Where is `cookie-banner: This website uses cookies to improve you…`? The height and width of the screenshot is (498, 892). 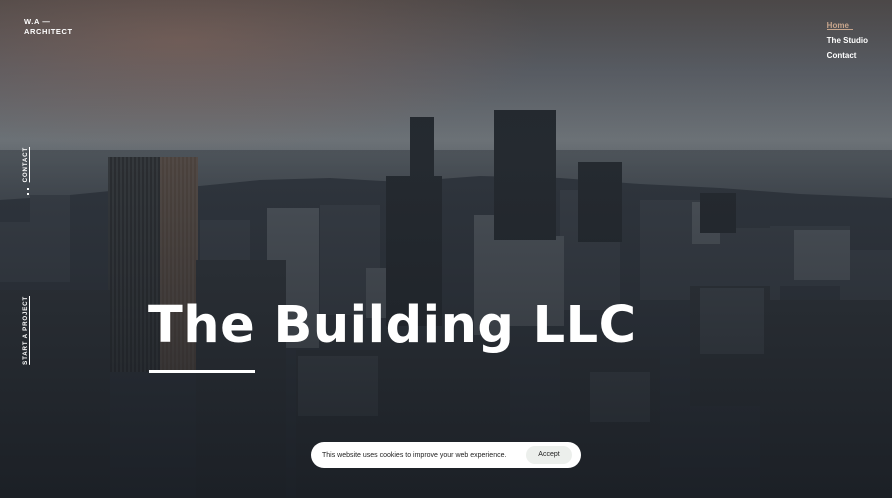 cookie-banner: This website uses cookies to improve you… is located at coordinates (446, 455).